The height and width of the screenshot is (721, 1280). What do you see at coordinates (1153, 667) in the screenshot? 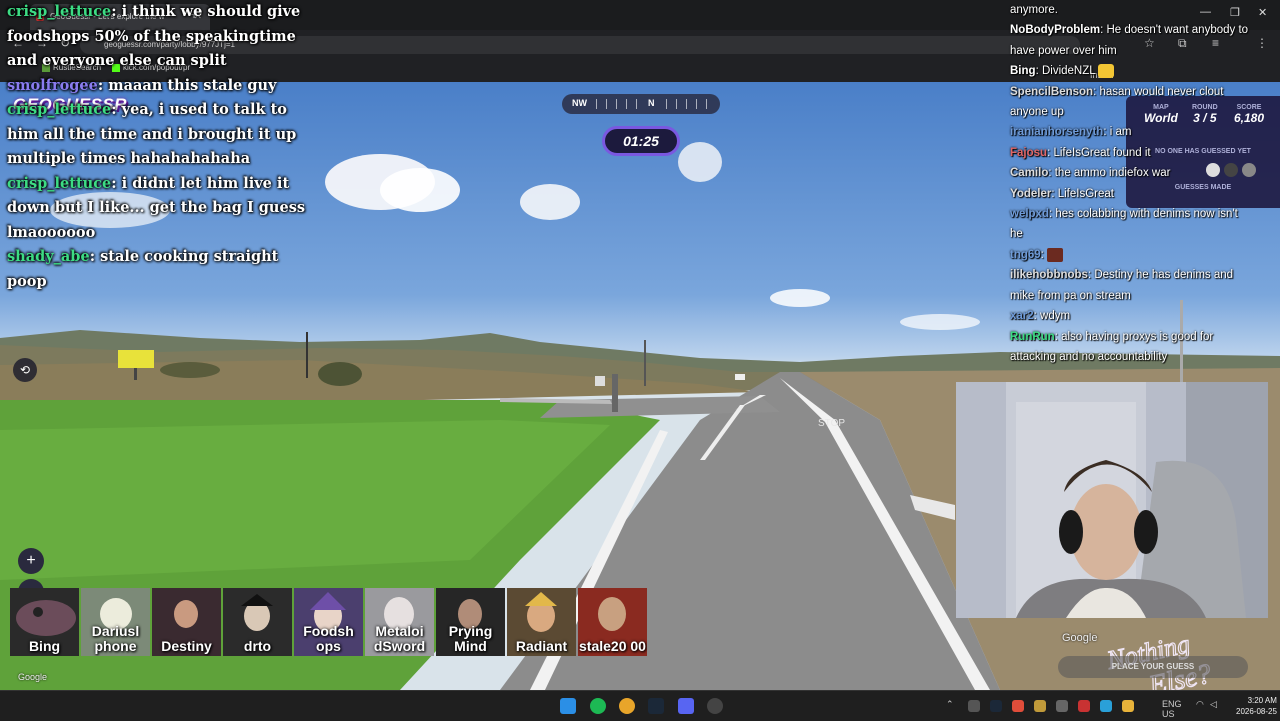
I see `place-guess-button: PLACE YOUR GUESS` at bounding box center [1153, 667].